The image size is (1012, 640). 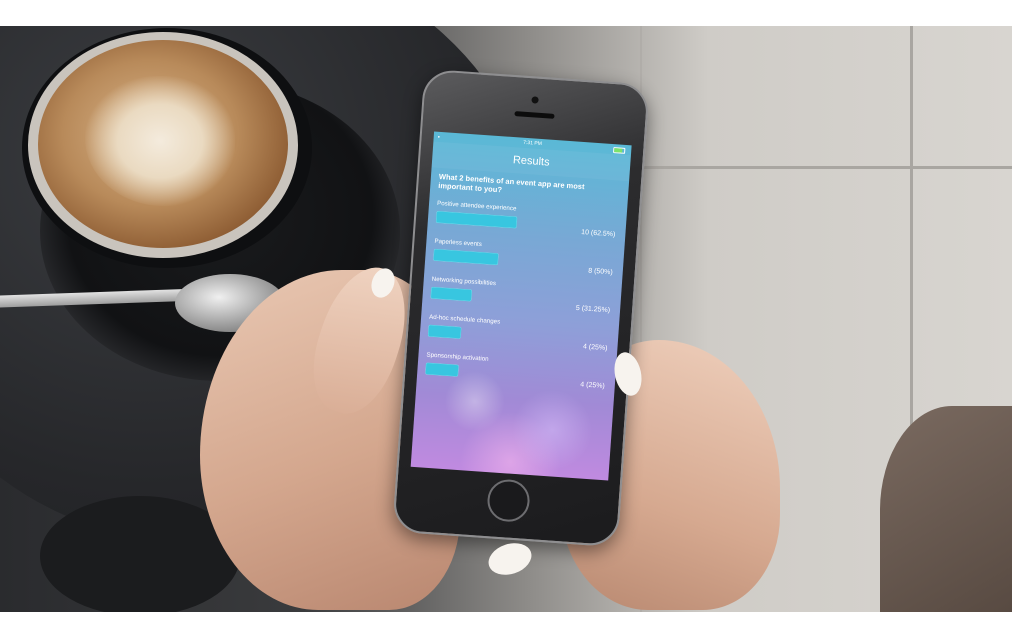 What do you see at coordinates (535, 100) in the screenshot?
I see `front-camera-icon` at bounding box center [535, 100].